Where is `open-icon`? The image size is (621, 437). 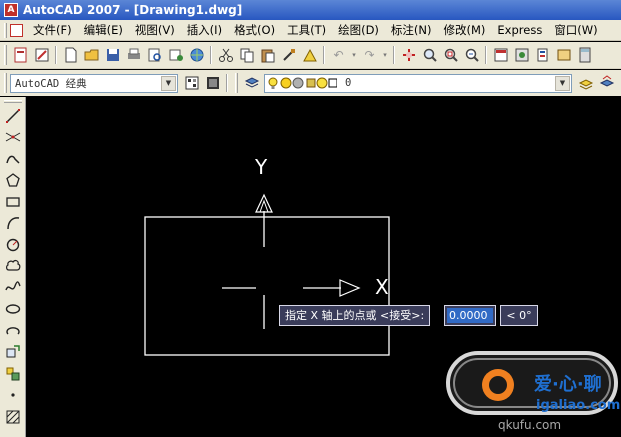 open-icon is located at coordinates (91, 55).